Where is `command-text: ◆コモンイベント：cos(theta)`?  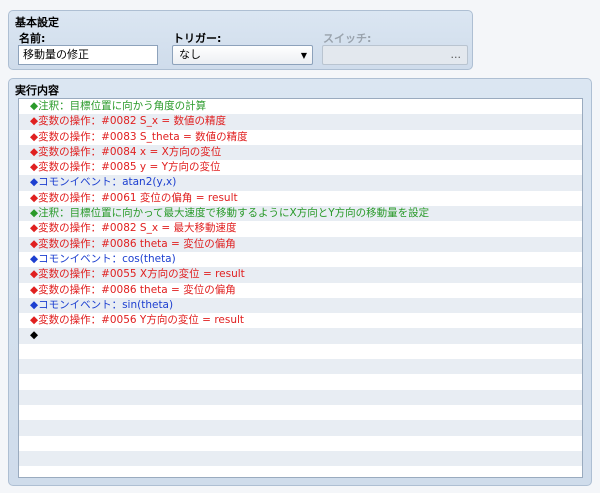 command-text: ◆コモンイベント：cos(theta) is located at coordinates (103, 258).